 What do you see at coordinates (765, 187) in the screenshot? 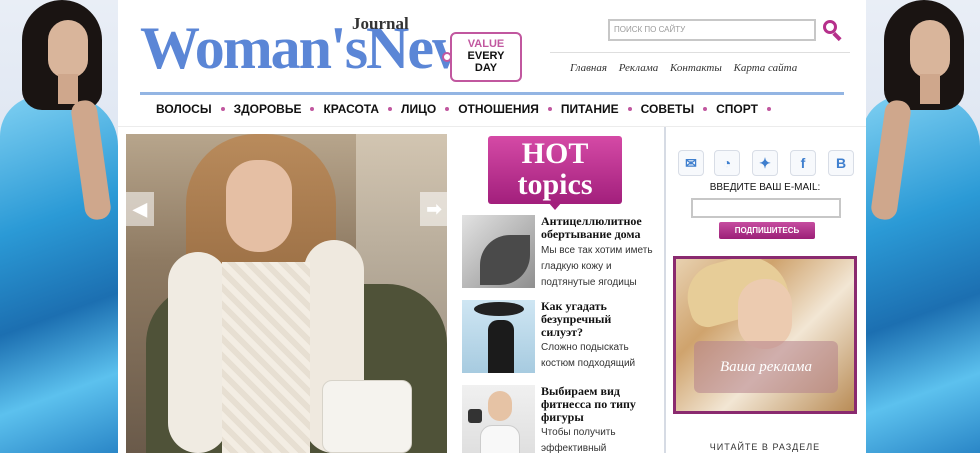
I see `email-label: ВВЕДИТЕ ВАШ E-MAIL:` at bounding box center [765, 187].